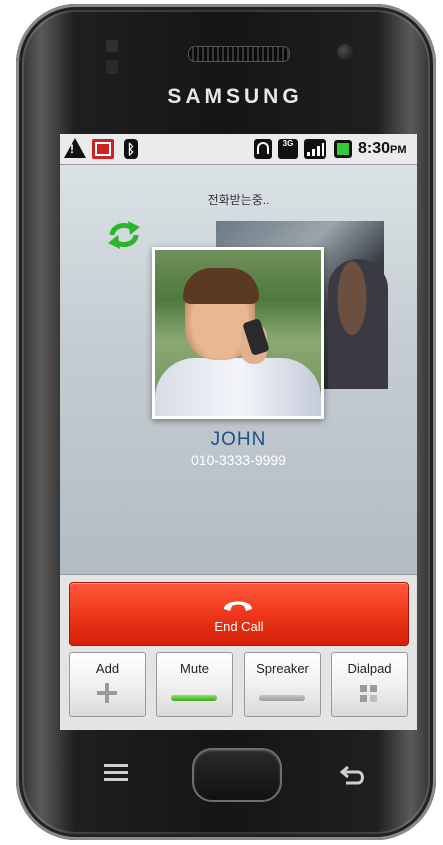 Image resolution: width=443 pixels, height=845 pixels. I want to click on caller-name: JOHN, so click(238, 439).